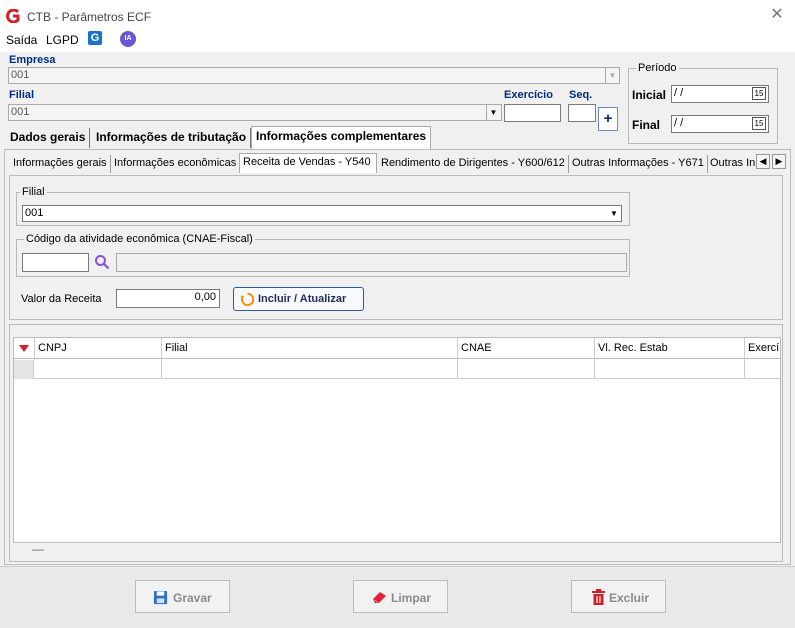 Image resolution: width=795 pixels, height=628 pixels. Describe the element at coordinates (172, 138) in the screenshot. I see `tab-informacoes-tributacao: Informações de tributação` at that location.